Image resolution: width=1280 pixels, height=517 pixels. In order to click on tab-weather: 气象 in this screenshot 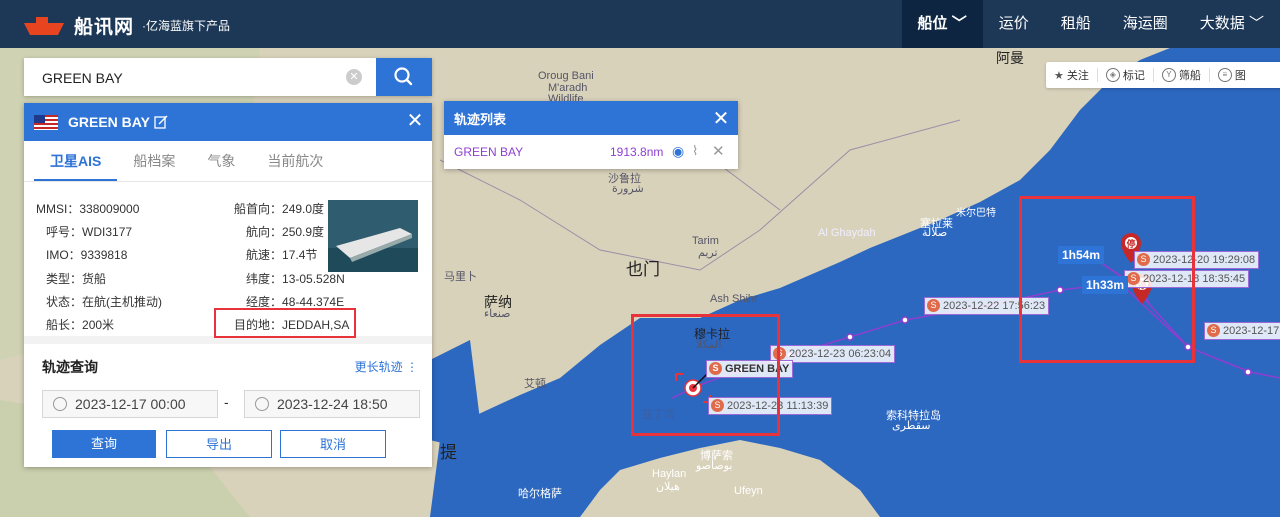, I will do `click(221, 161)`.